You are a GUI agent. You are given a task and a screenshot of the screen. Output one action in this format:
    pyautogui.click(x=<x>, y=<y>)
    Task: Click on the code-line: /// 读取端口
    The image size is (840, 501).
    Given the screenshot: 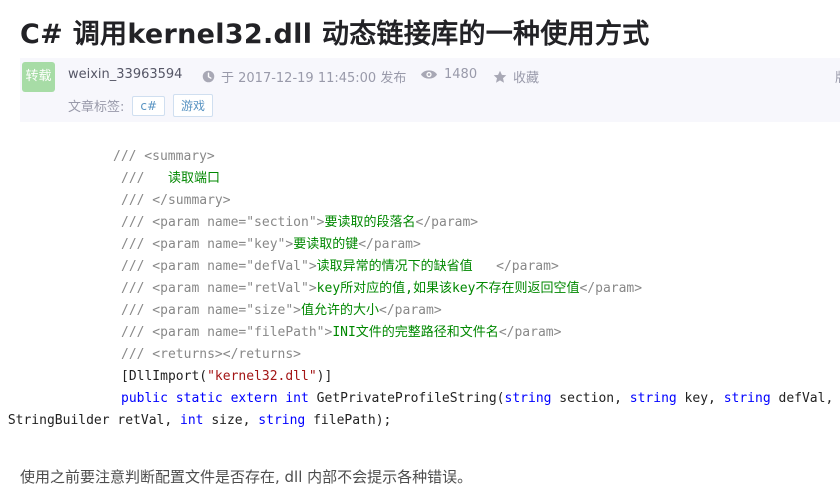 What is the action you would take?
    pyautogui.click(x=170, y=178)
    